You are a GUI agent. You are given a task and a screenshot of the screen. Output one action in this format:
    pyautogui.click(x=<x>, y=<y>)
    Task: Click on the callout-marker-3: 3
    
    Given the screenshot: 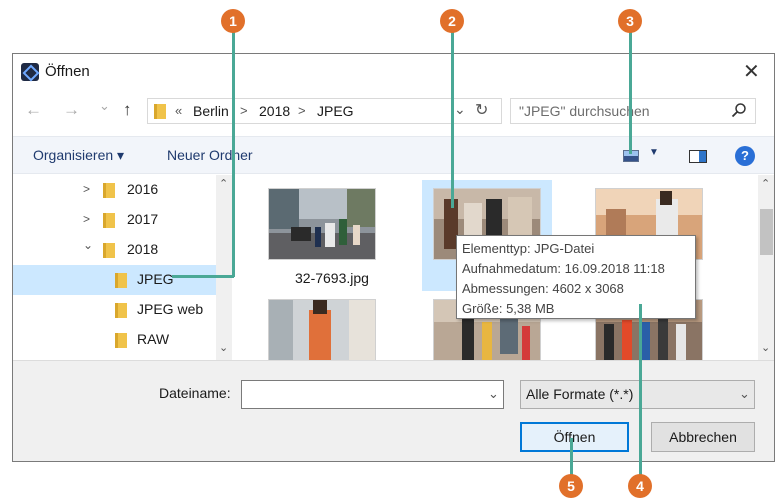 What is the action you would take?
    pyautogui.click(x=630, y=21)
    